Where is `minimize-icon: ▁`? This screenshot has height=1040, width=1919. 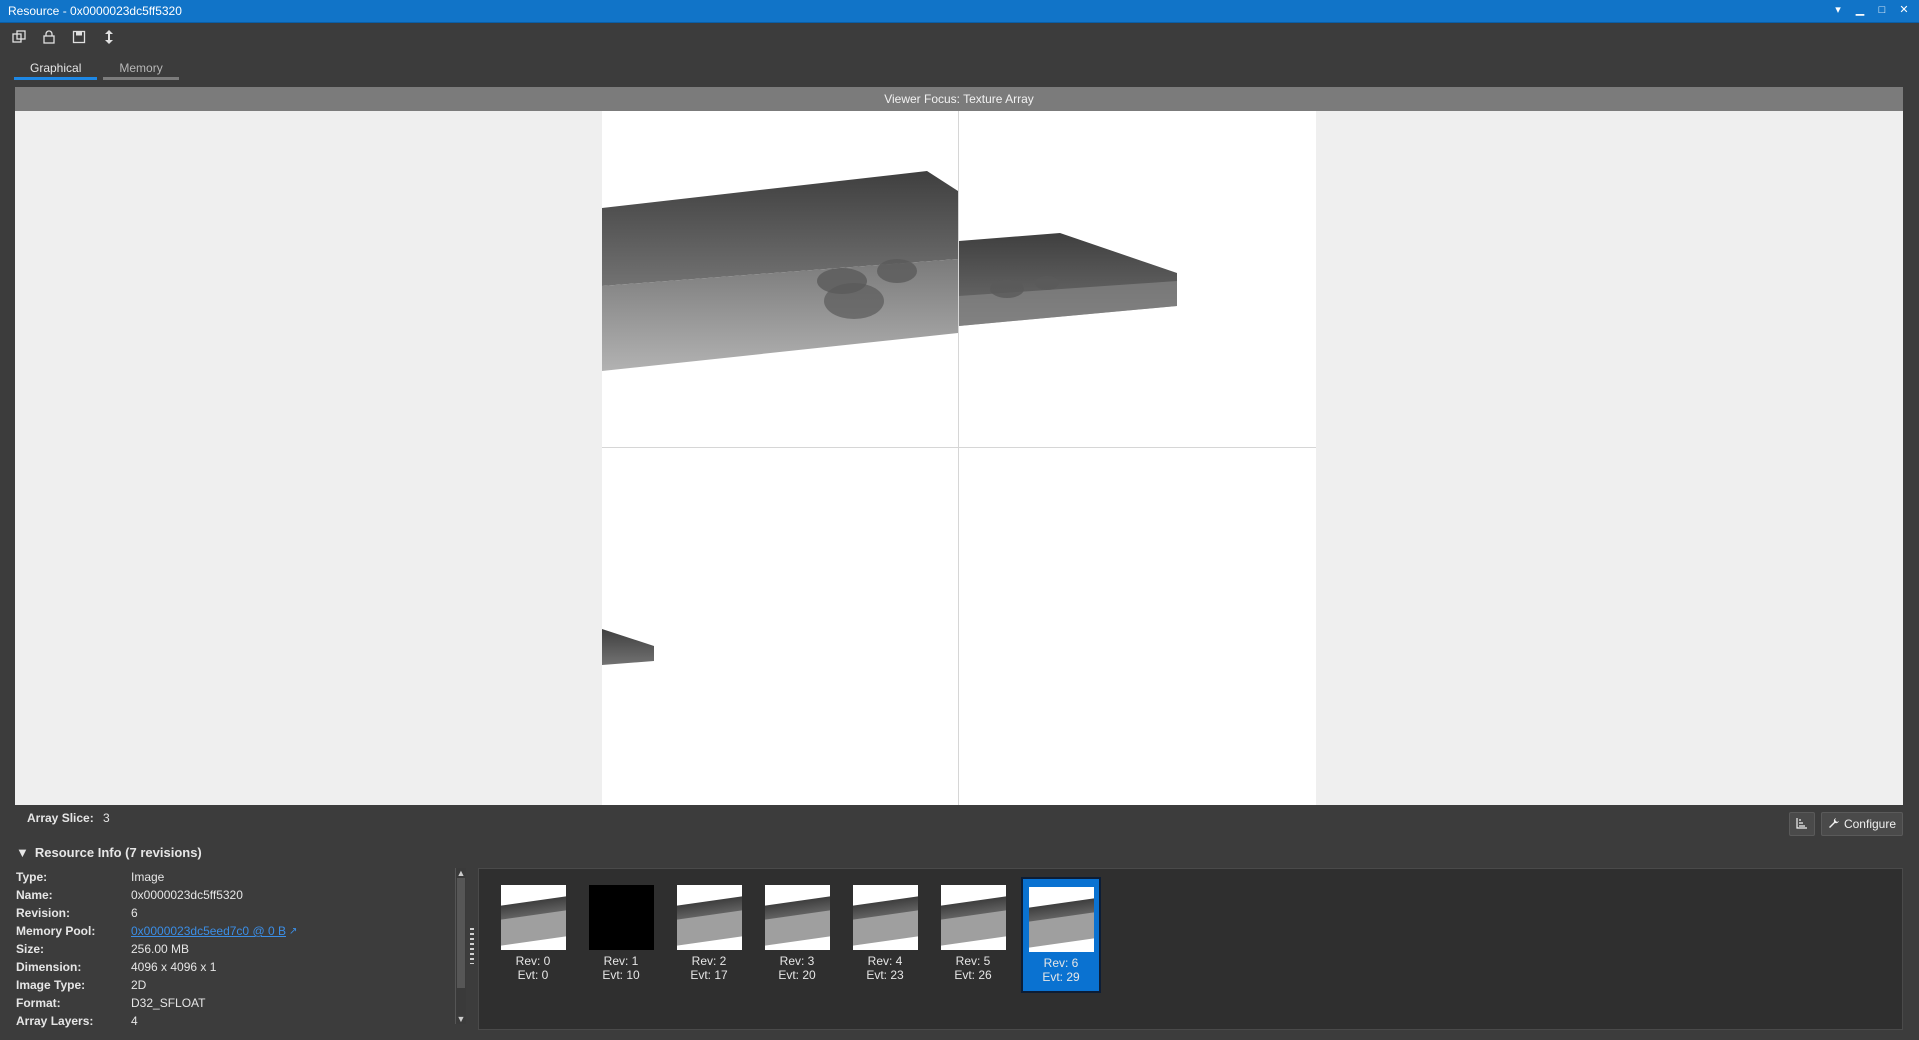 minimize-icon: ▁ is located at coordinates (1860, 10).